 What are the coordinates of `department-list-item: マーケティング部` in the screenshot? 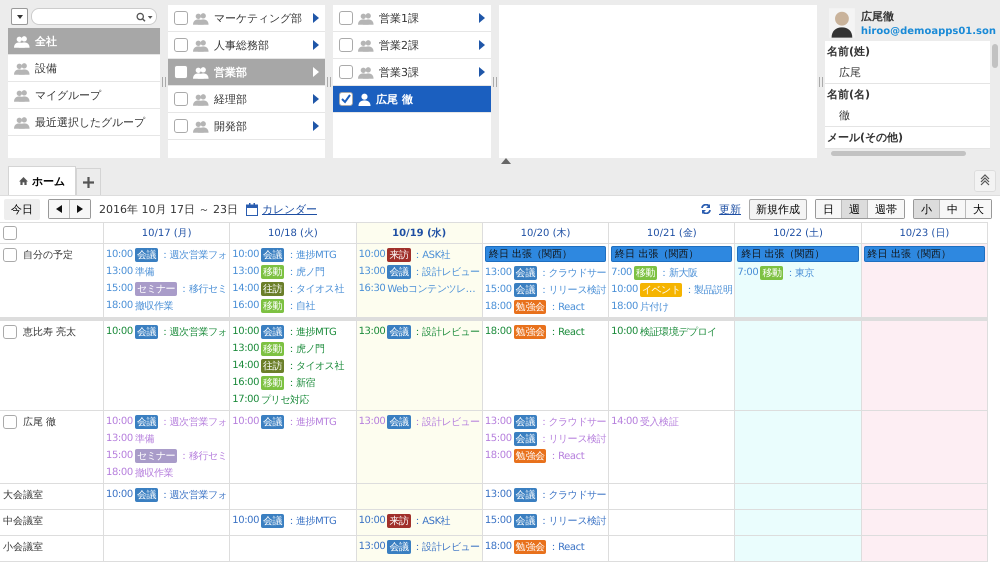 It's located at (246, 18).